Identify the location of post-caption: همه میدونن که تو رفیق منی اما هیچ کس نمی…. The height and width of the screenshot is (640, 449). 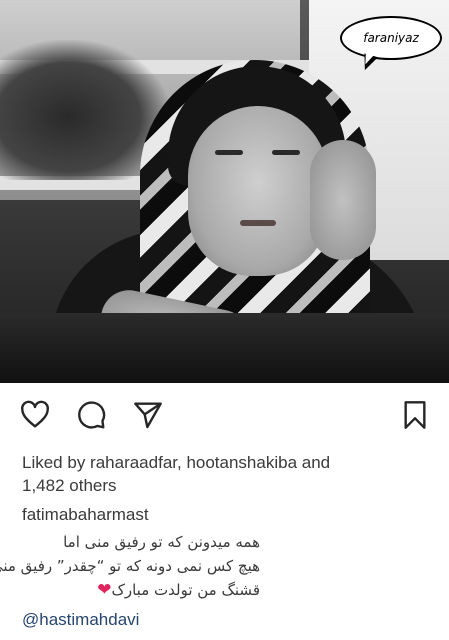
(130, 566).